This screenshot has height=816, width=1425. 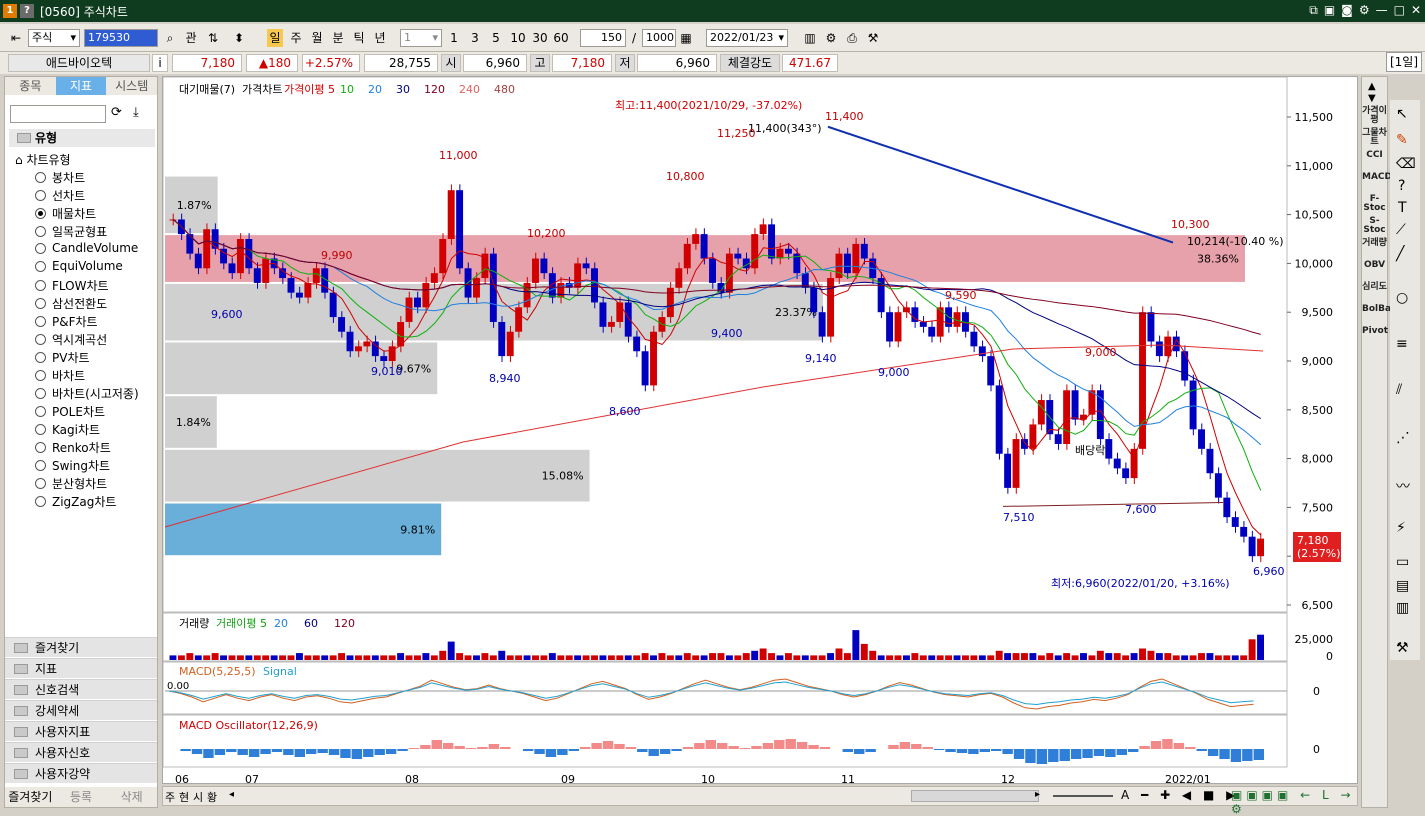 What do you see at coordinates (518, 38) in the screenshot?
I see `num-10: 10` at bounding box center [518, 38].